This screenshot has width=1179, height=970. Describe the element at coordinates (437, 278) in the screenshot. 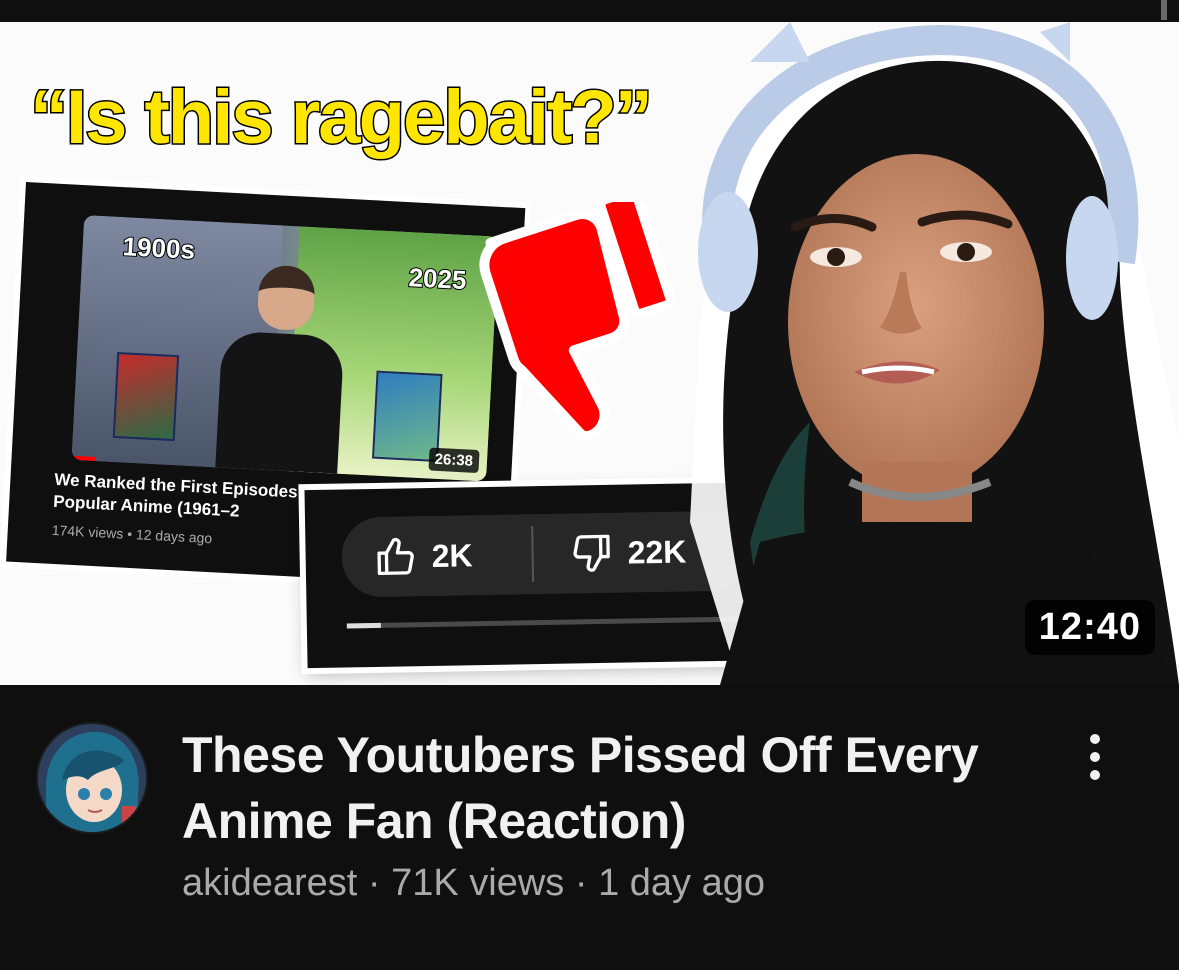

I see `era-label-right: 2025` at that location.